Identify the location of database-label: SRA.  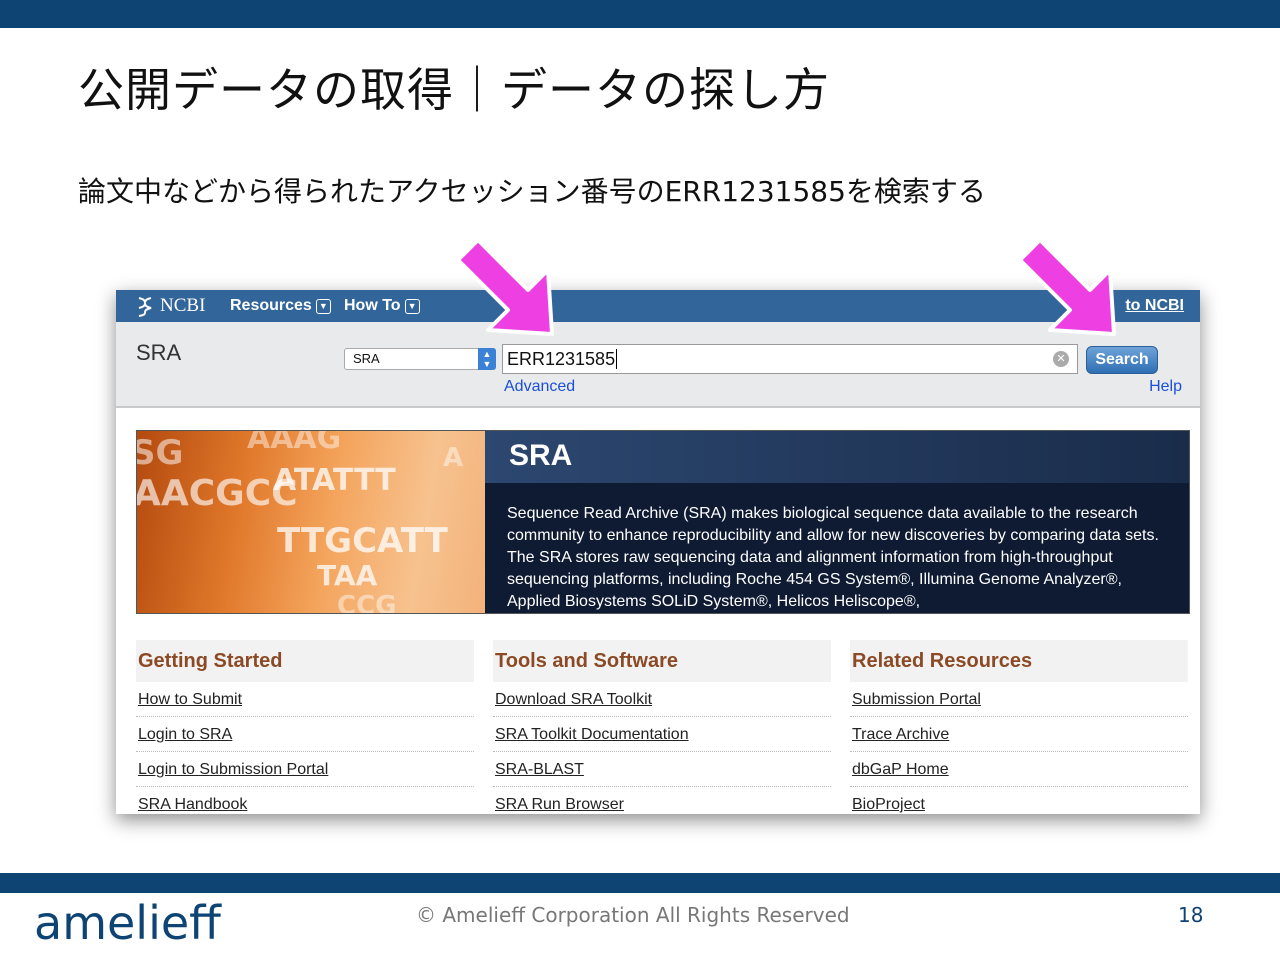
(159, 352).